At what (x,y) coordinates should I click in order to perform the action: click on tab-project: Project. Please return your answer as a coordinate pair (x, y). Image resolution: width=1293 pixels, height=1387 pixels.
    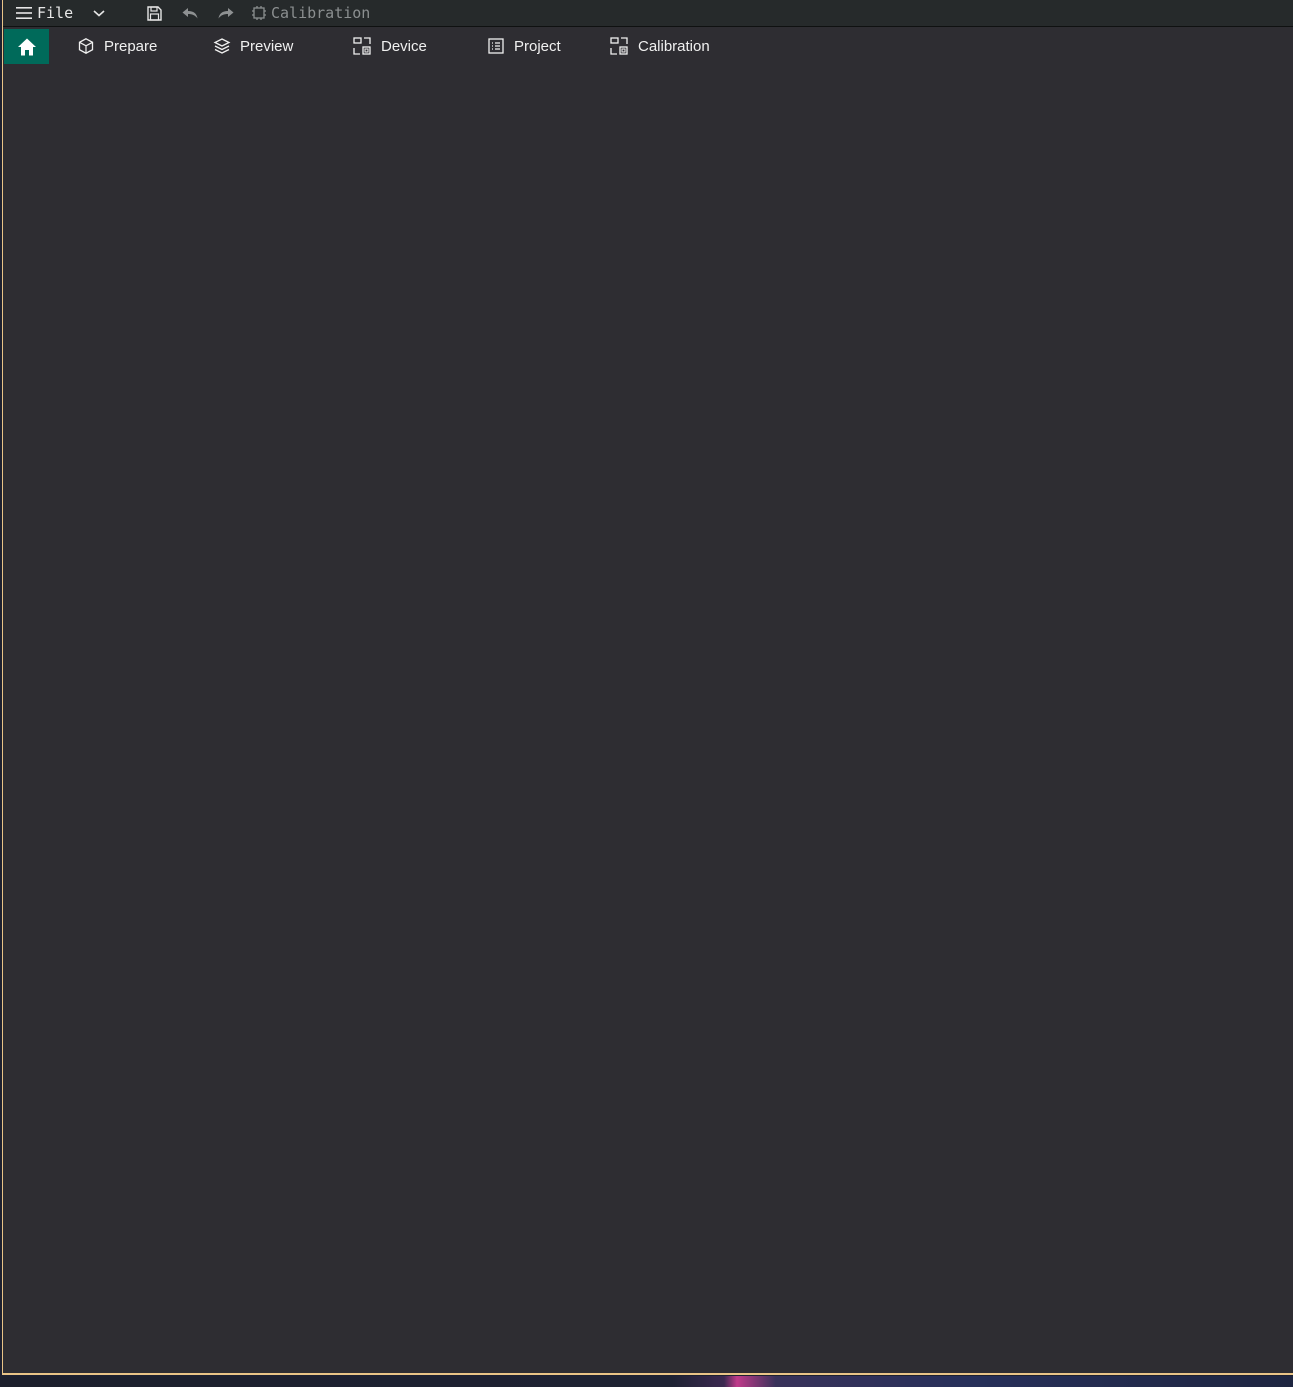
    Looking at the image, I should click on (524, 46).